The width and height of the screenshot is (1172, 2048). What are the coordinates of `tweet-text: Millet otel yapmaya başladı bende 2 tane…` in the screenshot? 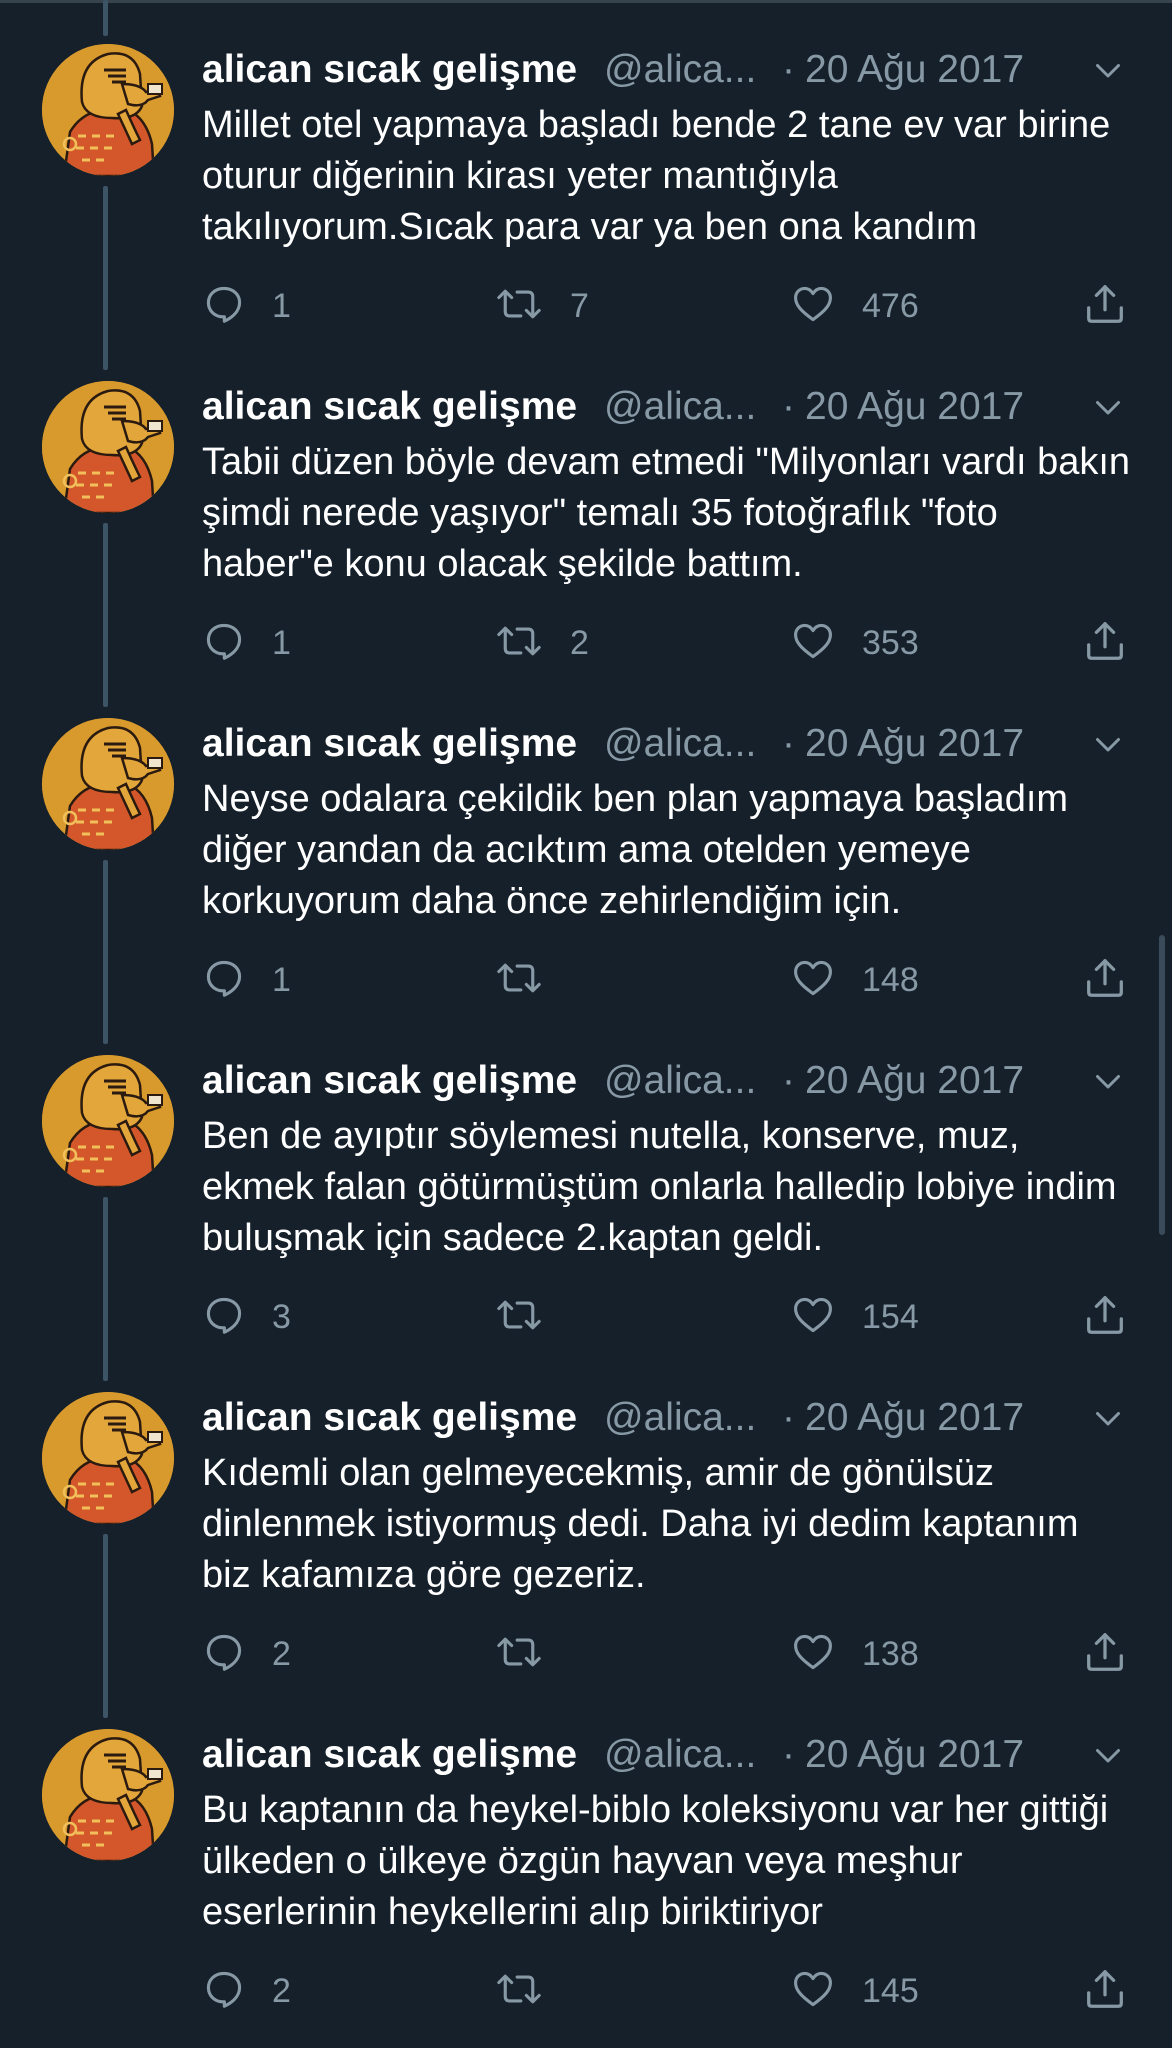 It's located at (656, 176).